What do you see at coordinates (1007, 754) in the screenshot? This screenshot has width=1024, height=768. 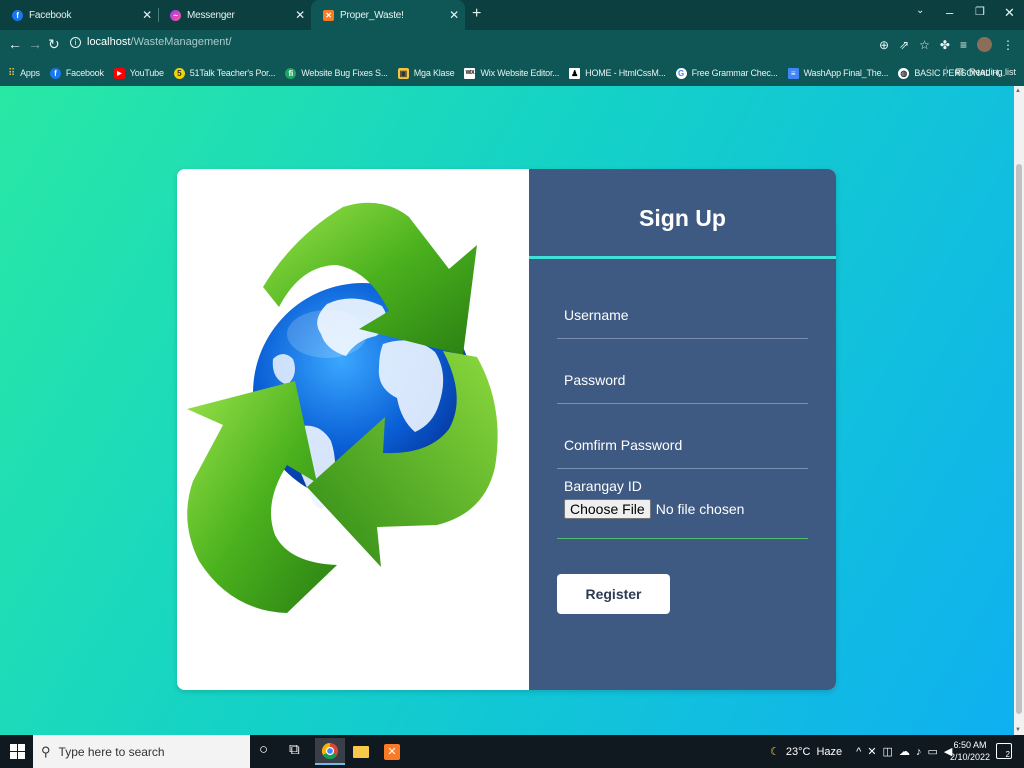 I see `notification-count: 2` at bounding box center [1007, 754].